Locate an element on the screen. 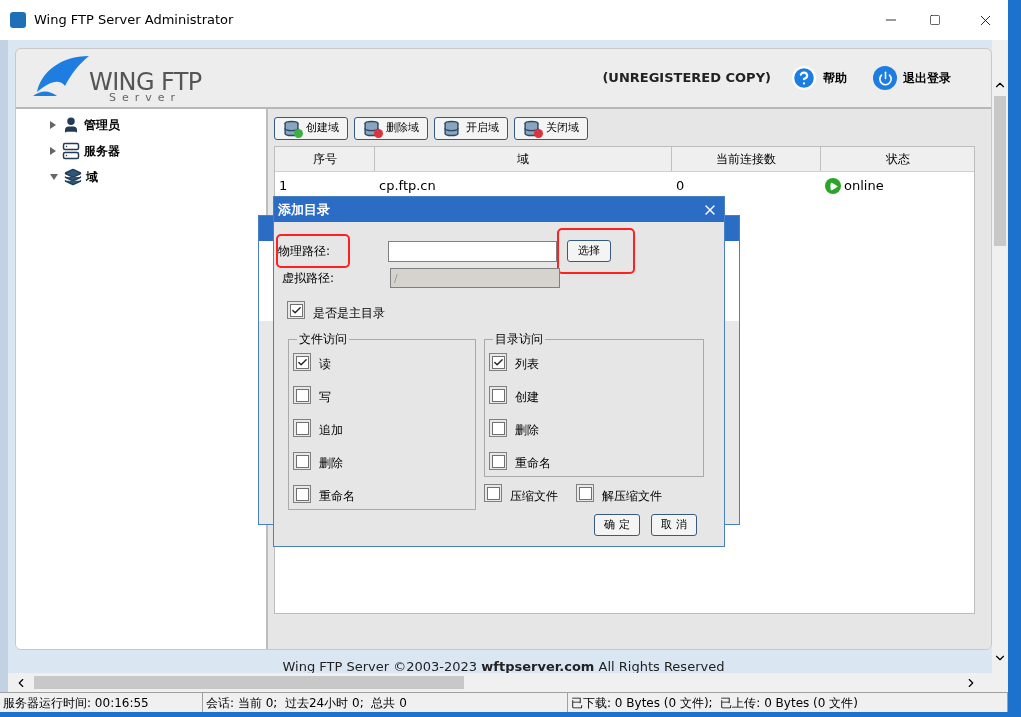 The height and width of the screenshot is (717, 1021). toolbar-button: 创建域 is located at coordinates (311, 128).